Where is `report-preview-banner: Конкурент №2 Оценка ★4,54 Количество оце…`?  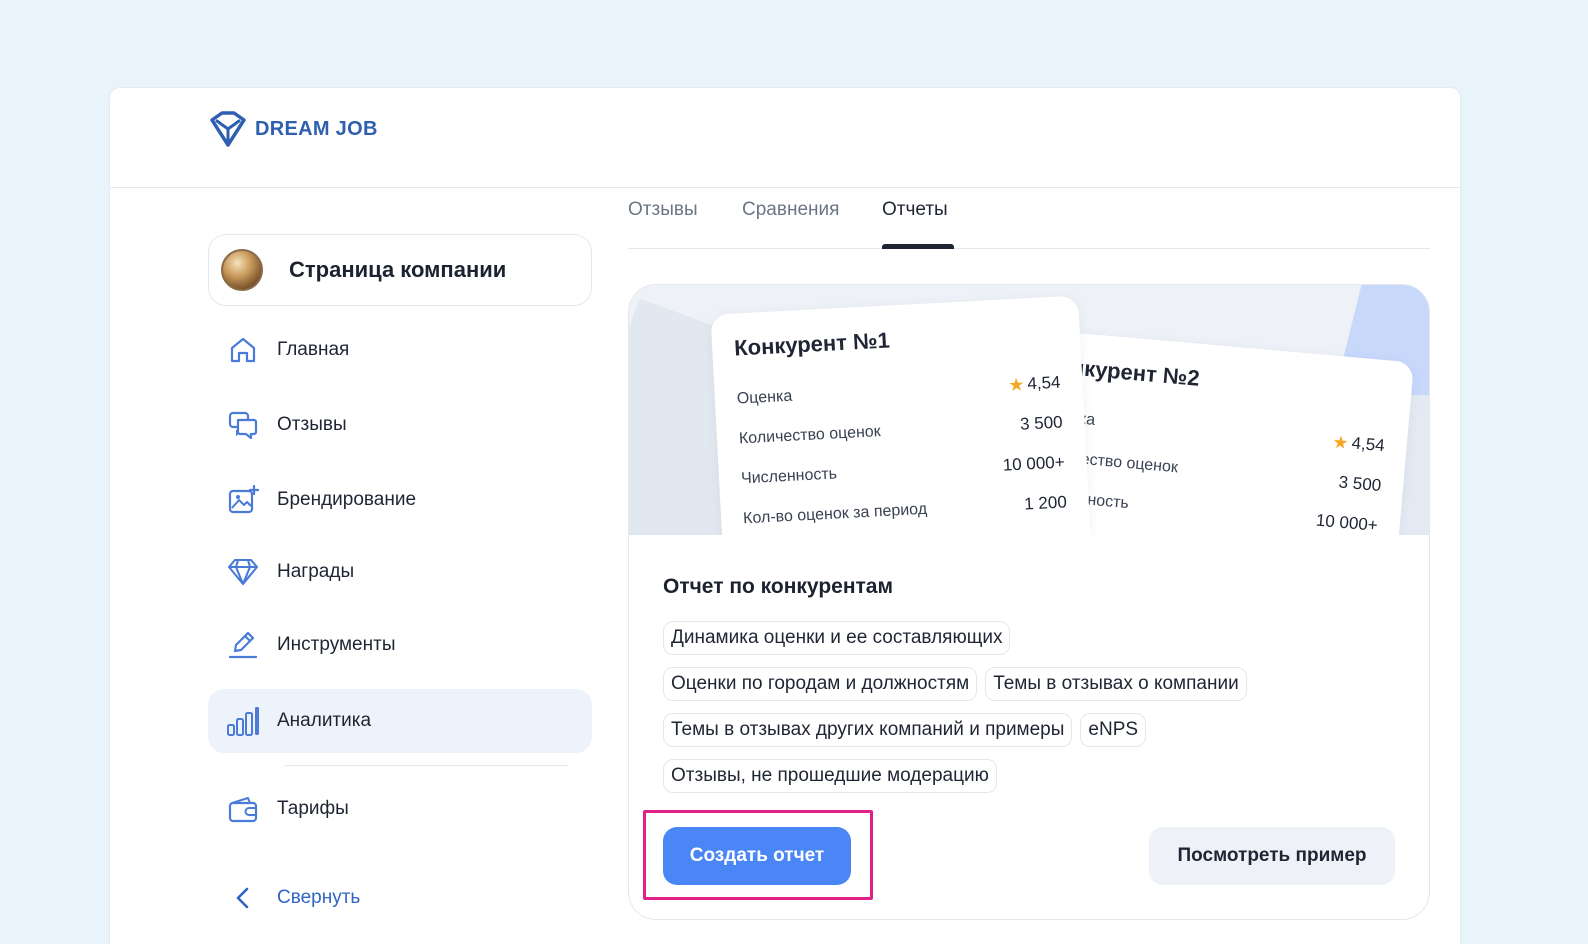 report-preview-banner: Конкурент №2 Оценка ★4,54 Количество оце… is located at coordinates (1029, 410).